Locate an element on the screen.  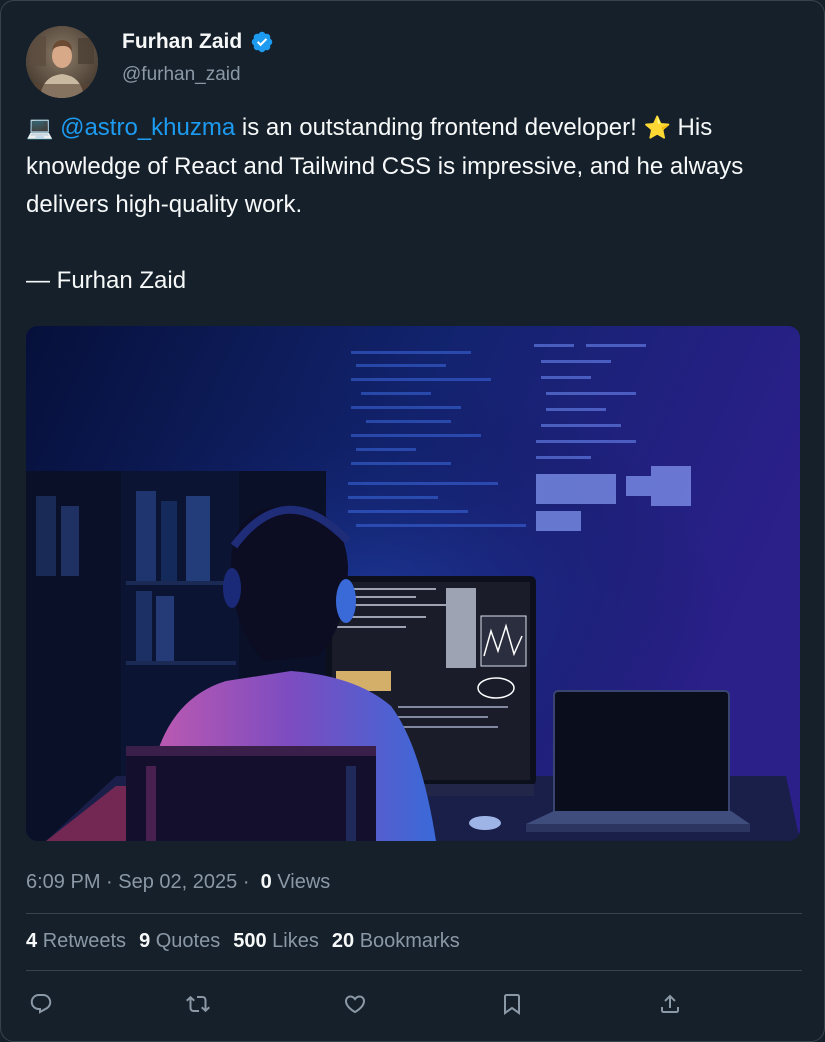
retweets-label: Retweets is located at coordinates (84, 941).